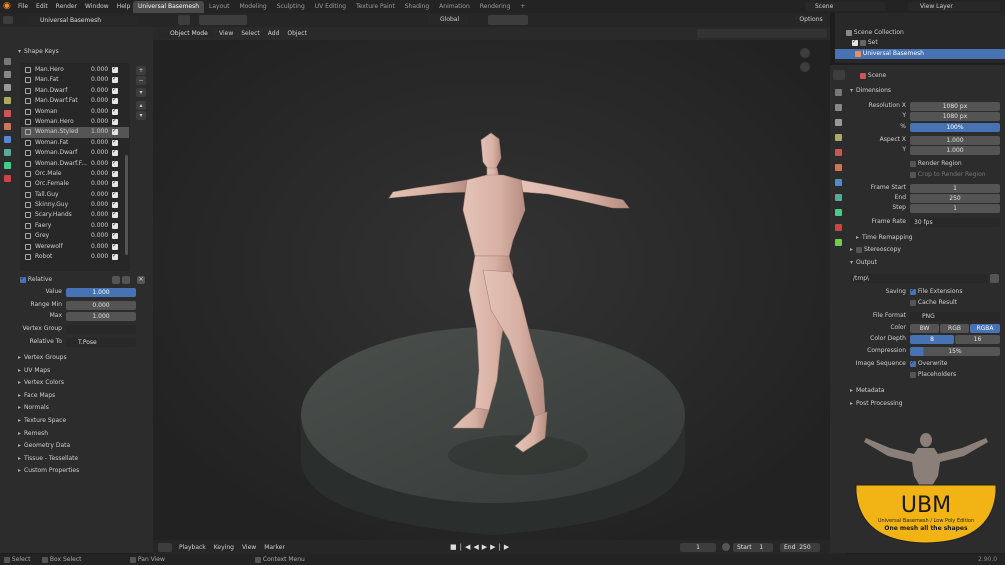  I want to click on left-panel-header: ▸ Normals, so click(83, 408).